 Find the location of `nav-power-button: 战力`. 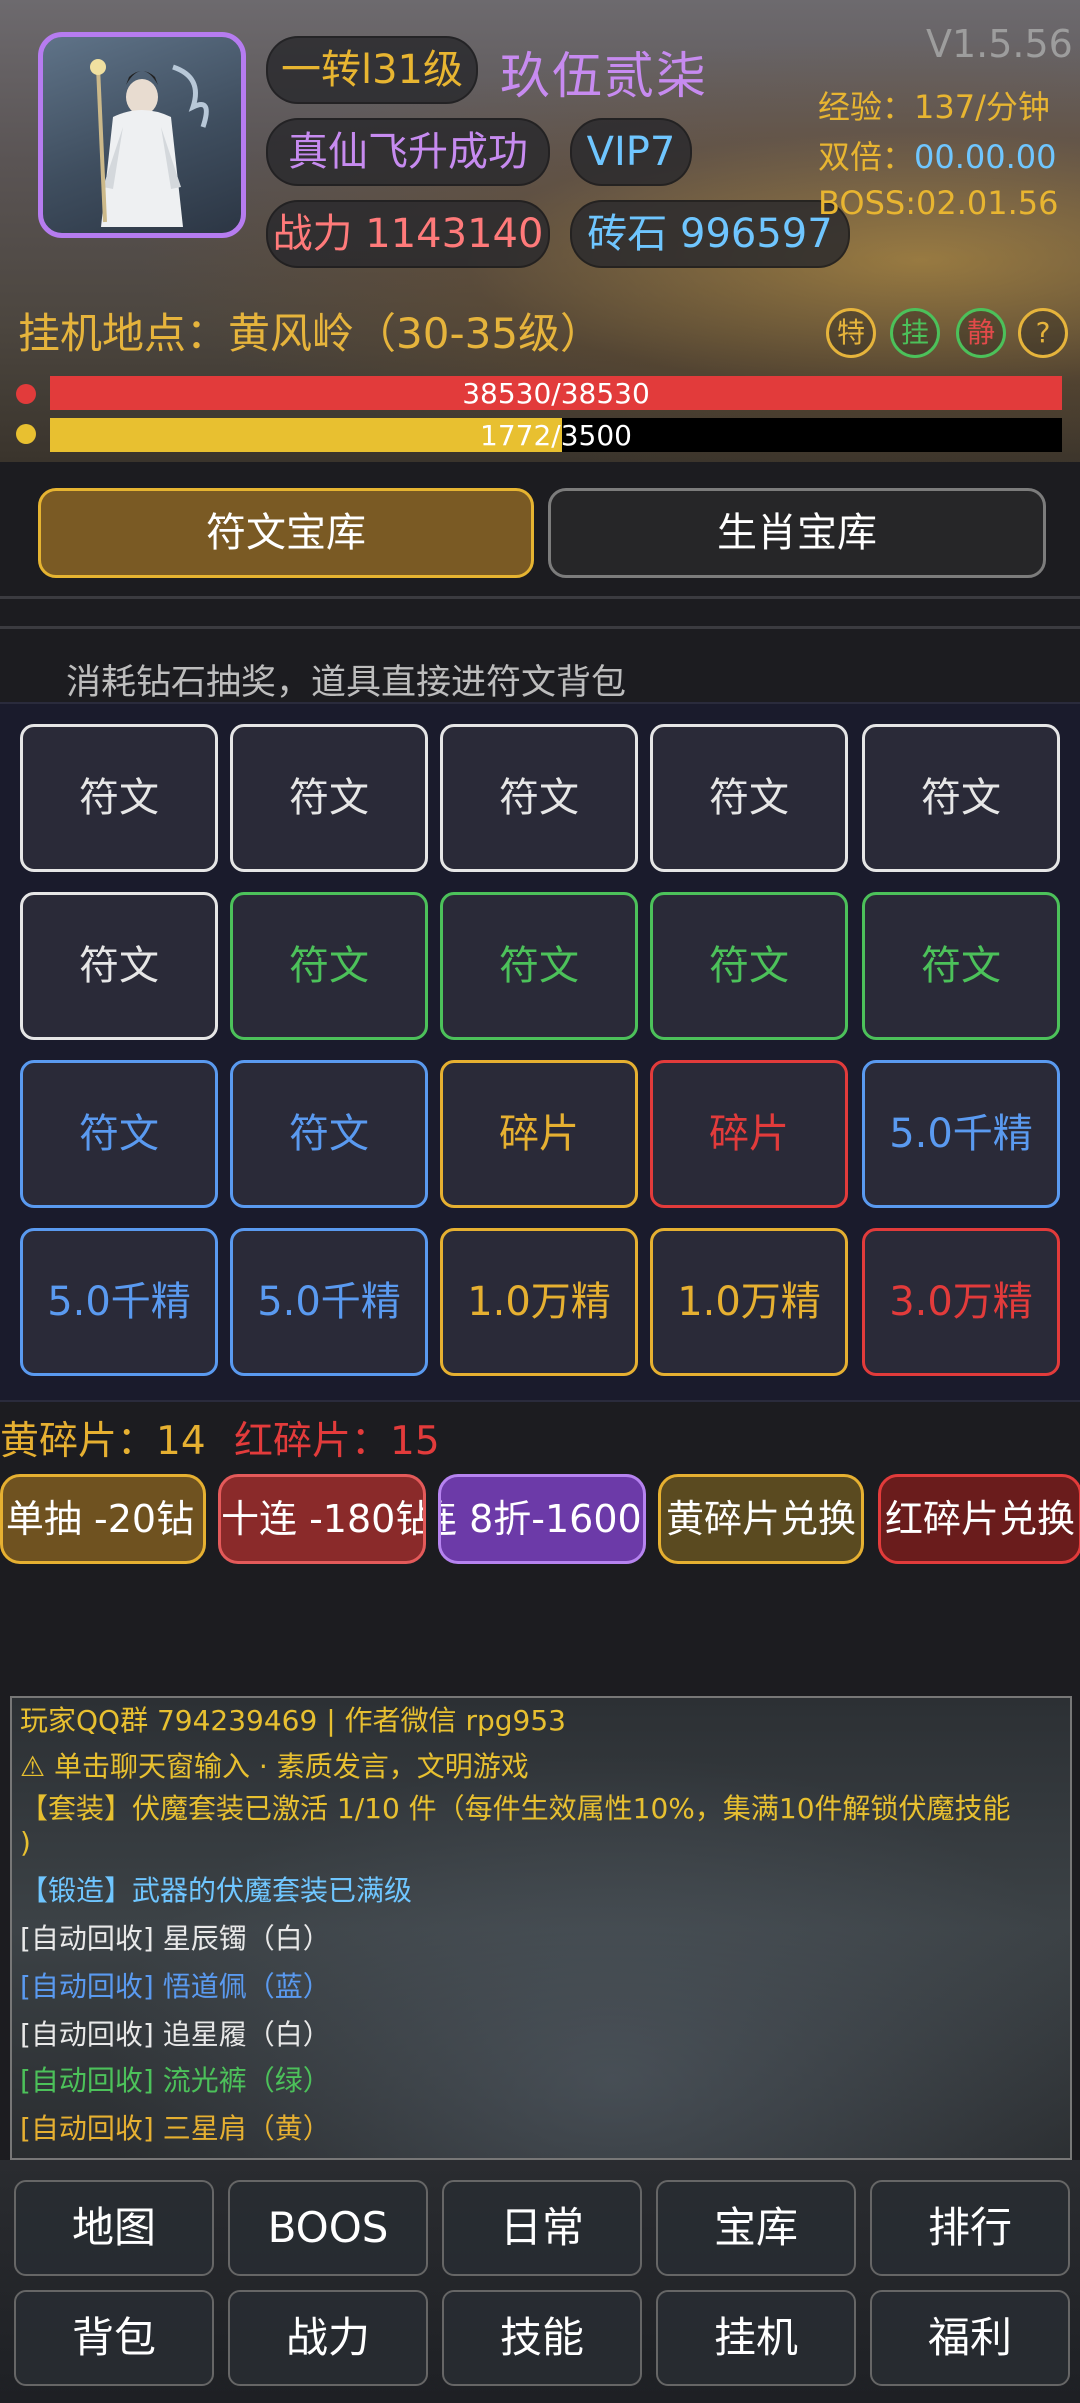

nav-power-button: 战力 is located at coordinates (328, 2338).